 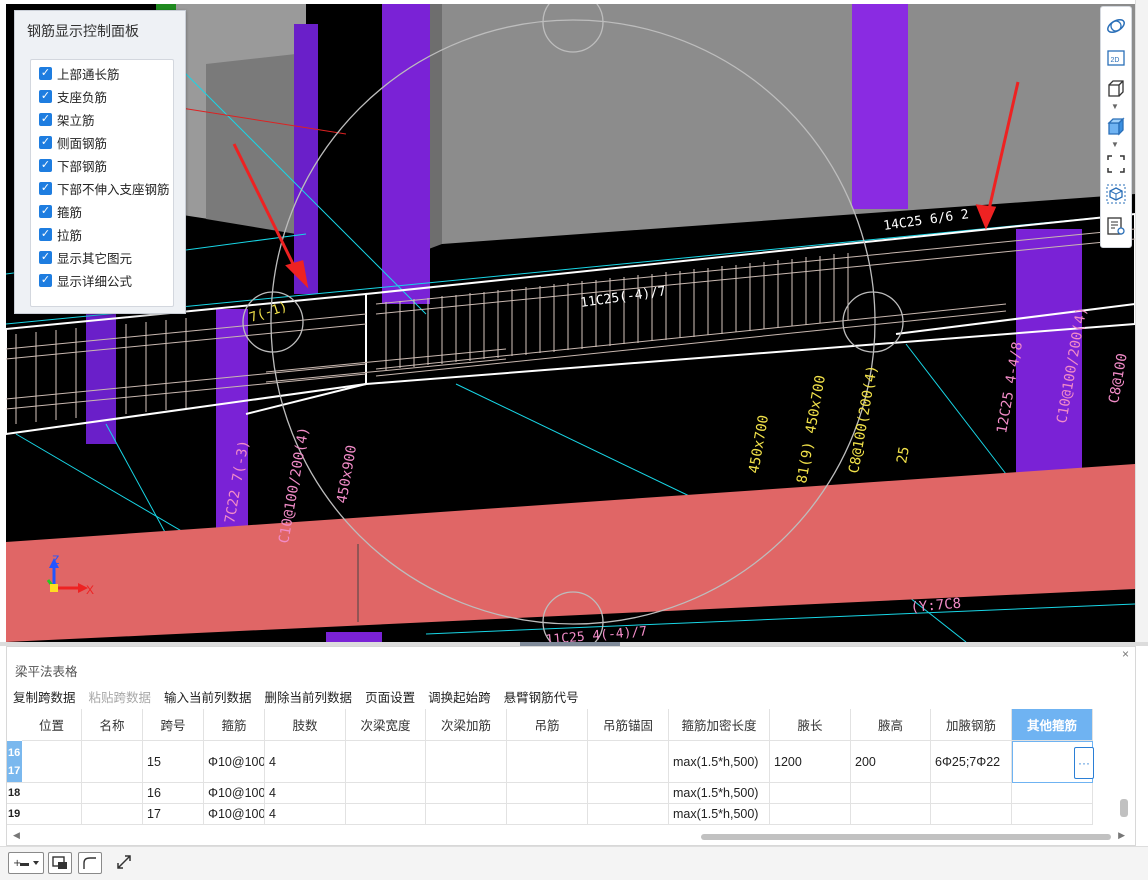 I want to click on 3d-box-icon, so click(x=1116, y=88).